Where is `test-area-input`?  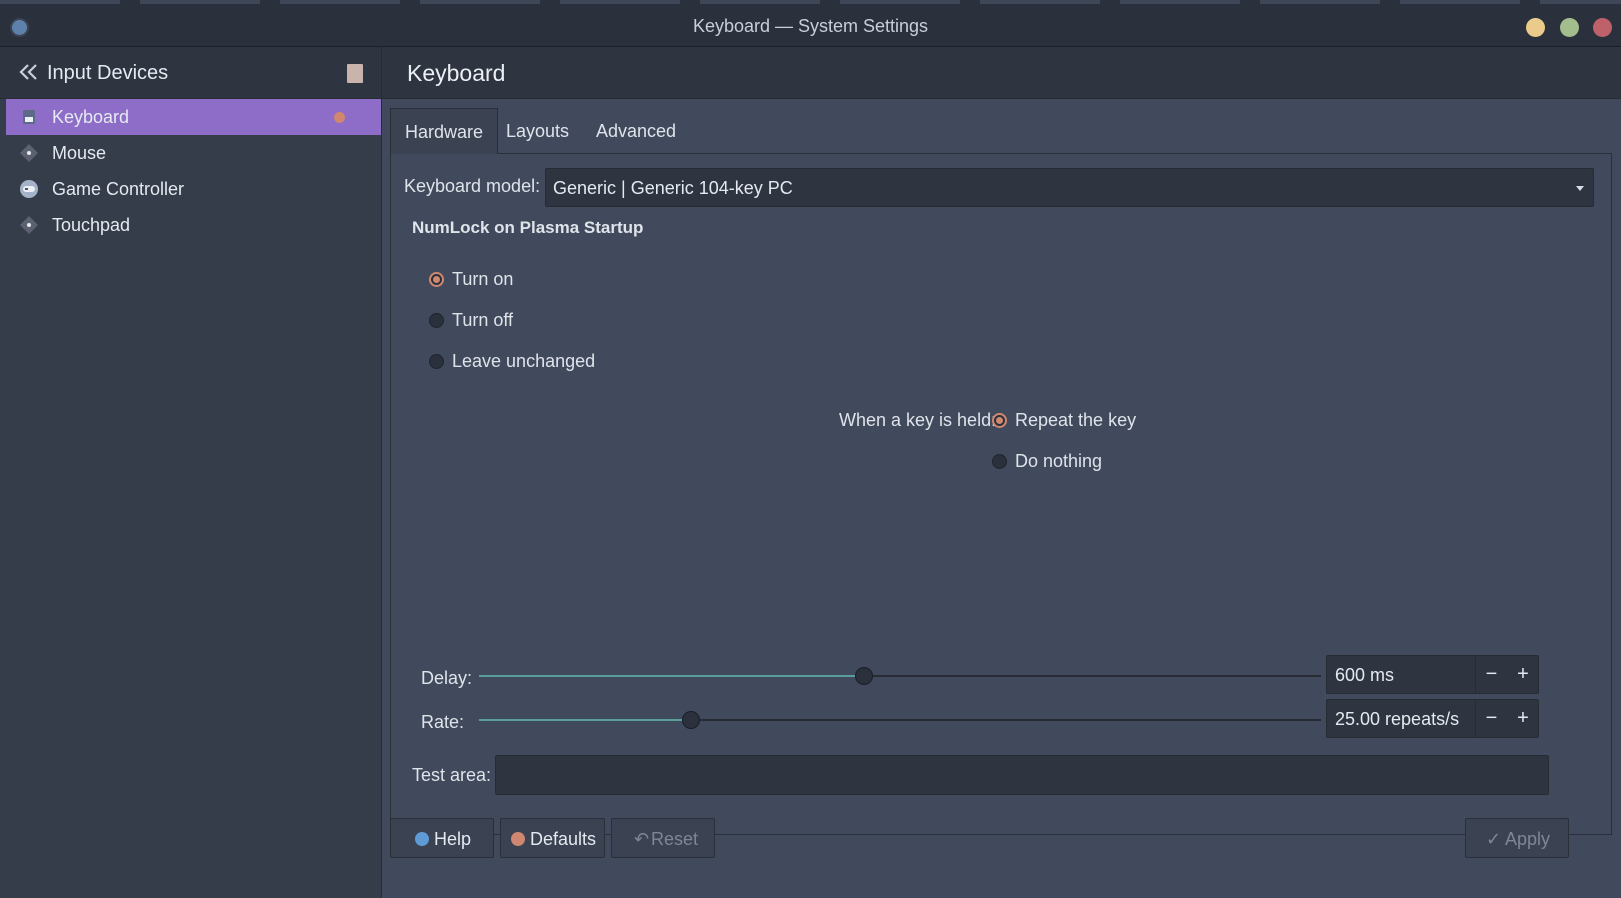
test-area-input is located at coordinates (1022, 775).